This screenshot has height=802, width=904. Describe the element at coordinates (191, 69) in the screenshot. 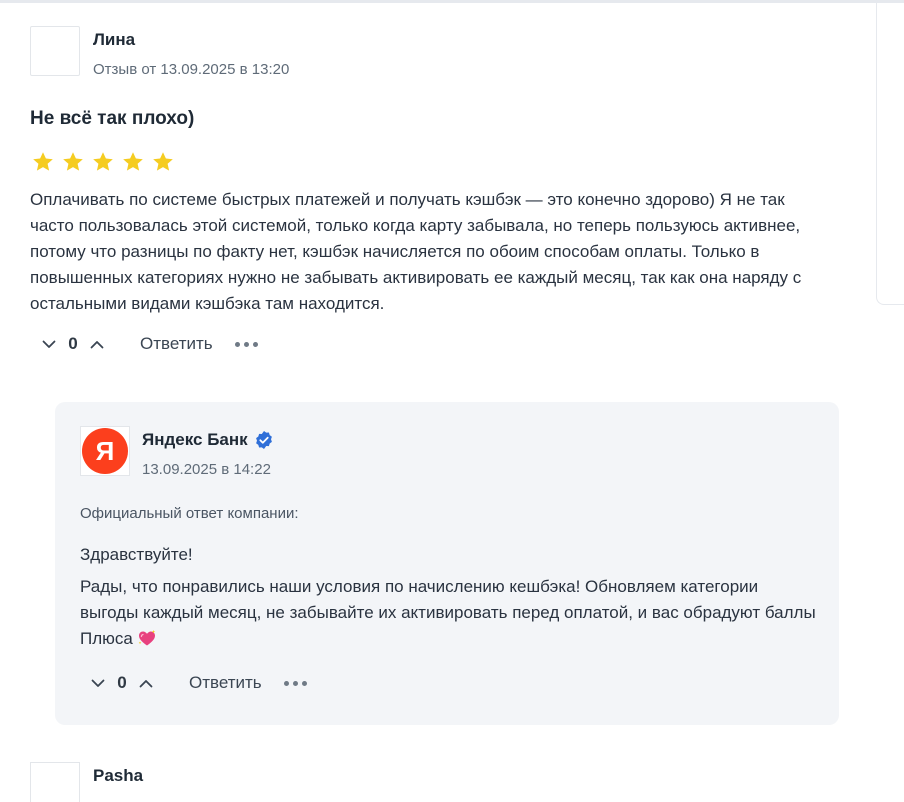

I see `review-date: Отзыв от 13.09.2025 в 13:20` at that location.